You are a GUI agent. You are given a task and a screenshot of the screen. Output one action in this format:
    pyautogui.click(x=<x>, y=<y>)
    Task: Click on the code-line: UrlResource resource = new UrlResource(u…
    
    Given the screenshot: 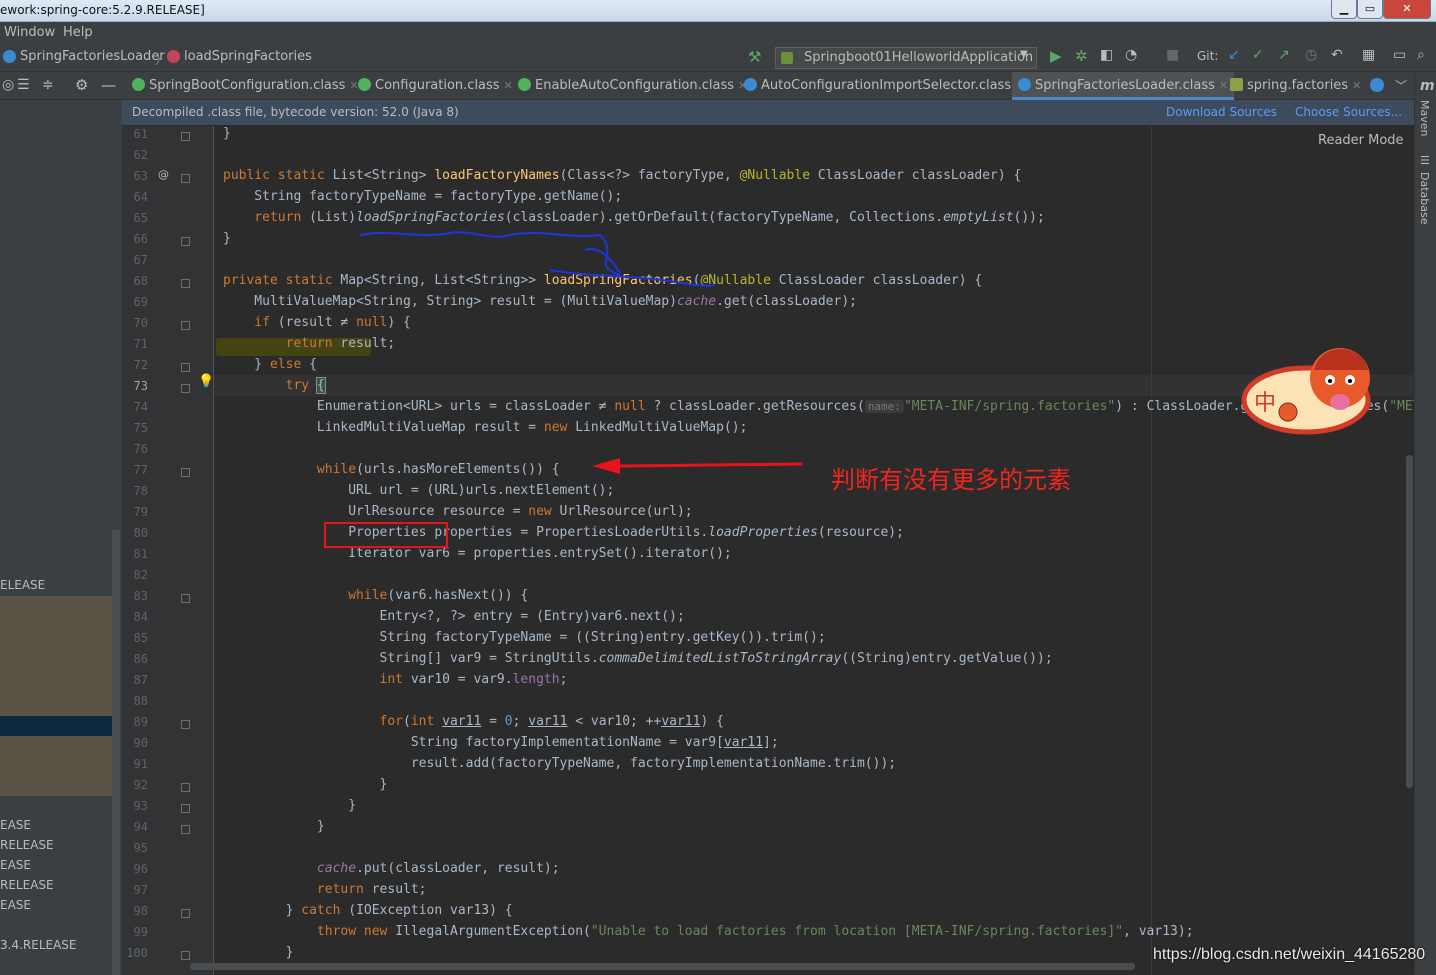 What is the action you would take?
    pyautogui.click(x=458, y=511)
    